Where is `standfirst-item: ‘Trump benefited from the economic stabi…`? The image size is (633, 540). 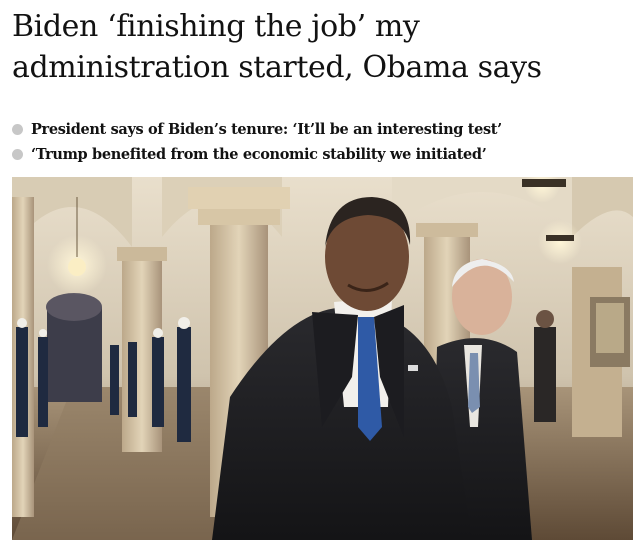
standfirst-item: ‘Trump benefited from the economic stabi… is located at coordinates (317, 154).